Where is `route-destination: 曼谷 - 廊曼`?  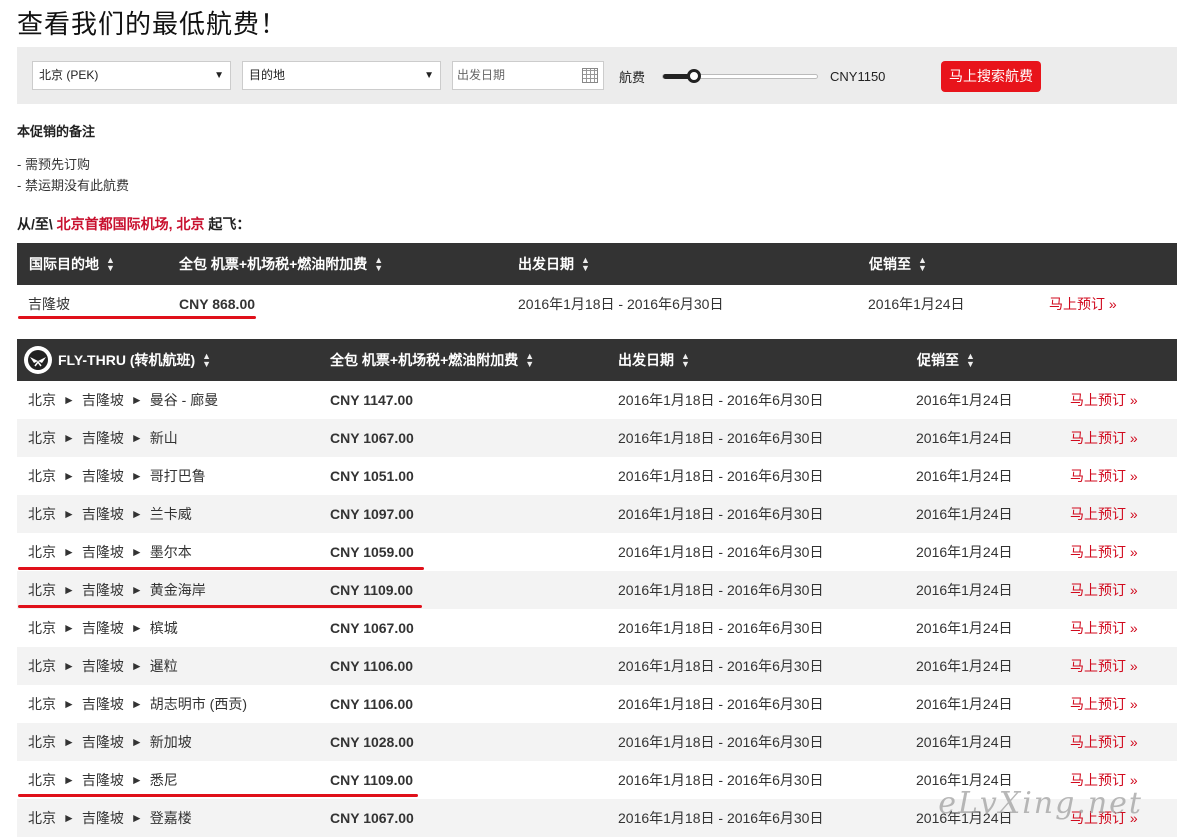 route-destination: 曼谷 - 廊曼 is located at coordinates (184, 400).